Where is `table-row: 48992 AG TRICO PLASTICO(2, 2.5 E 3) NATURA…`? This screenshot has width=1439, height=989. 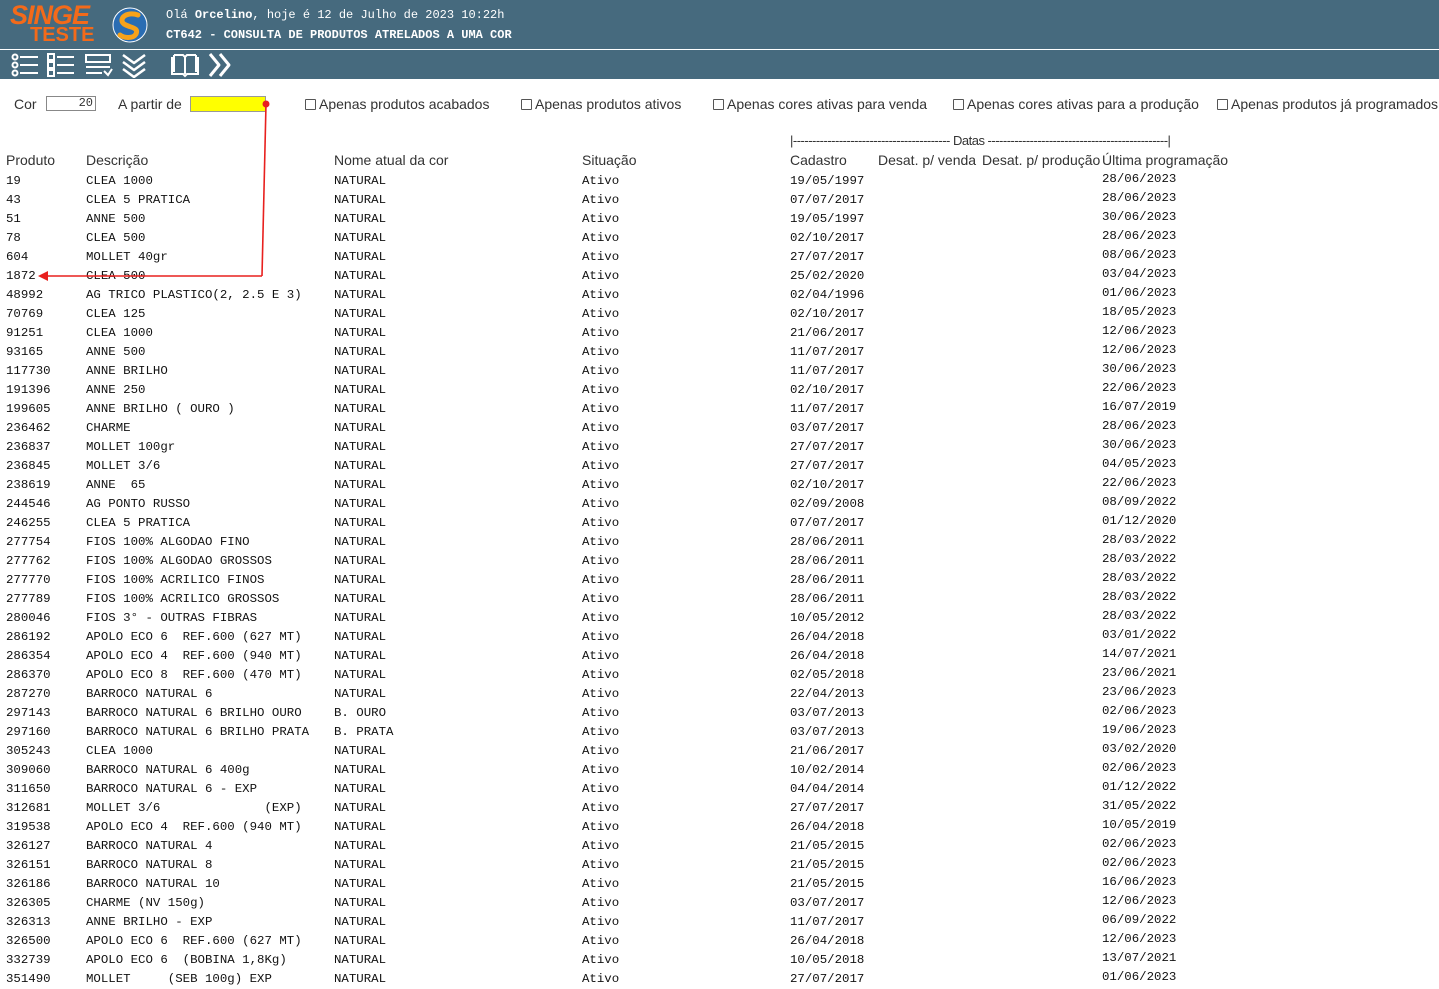
table-row: 48992 AG TRICO PLASTICO(2, 2.5 E 3) NATURA… is located at coordinates (719, 295).